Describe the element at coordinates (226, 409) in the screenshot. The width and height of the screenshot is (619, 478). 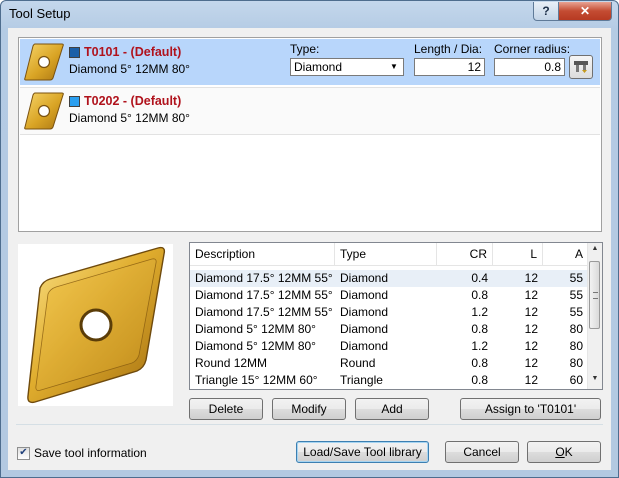
I see `delete-button: Delete` at that location.